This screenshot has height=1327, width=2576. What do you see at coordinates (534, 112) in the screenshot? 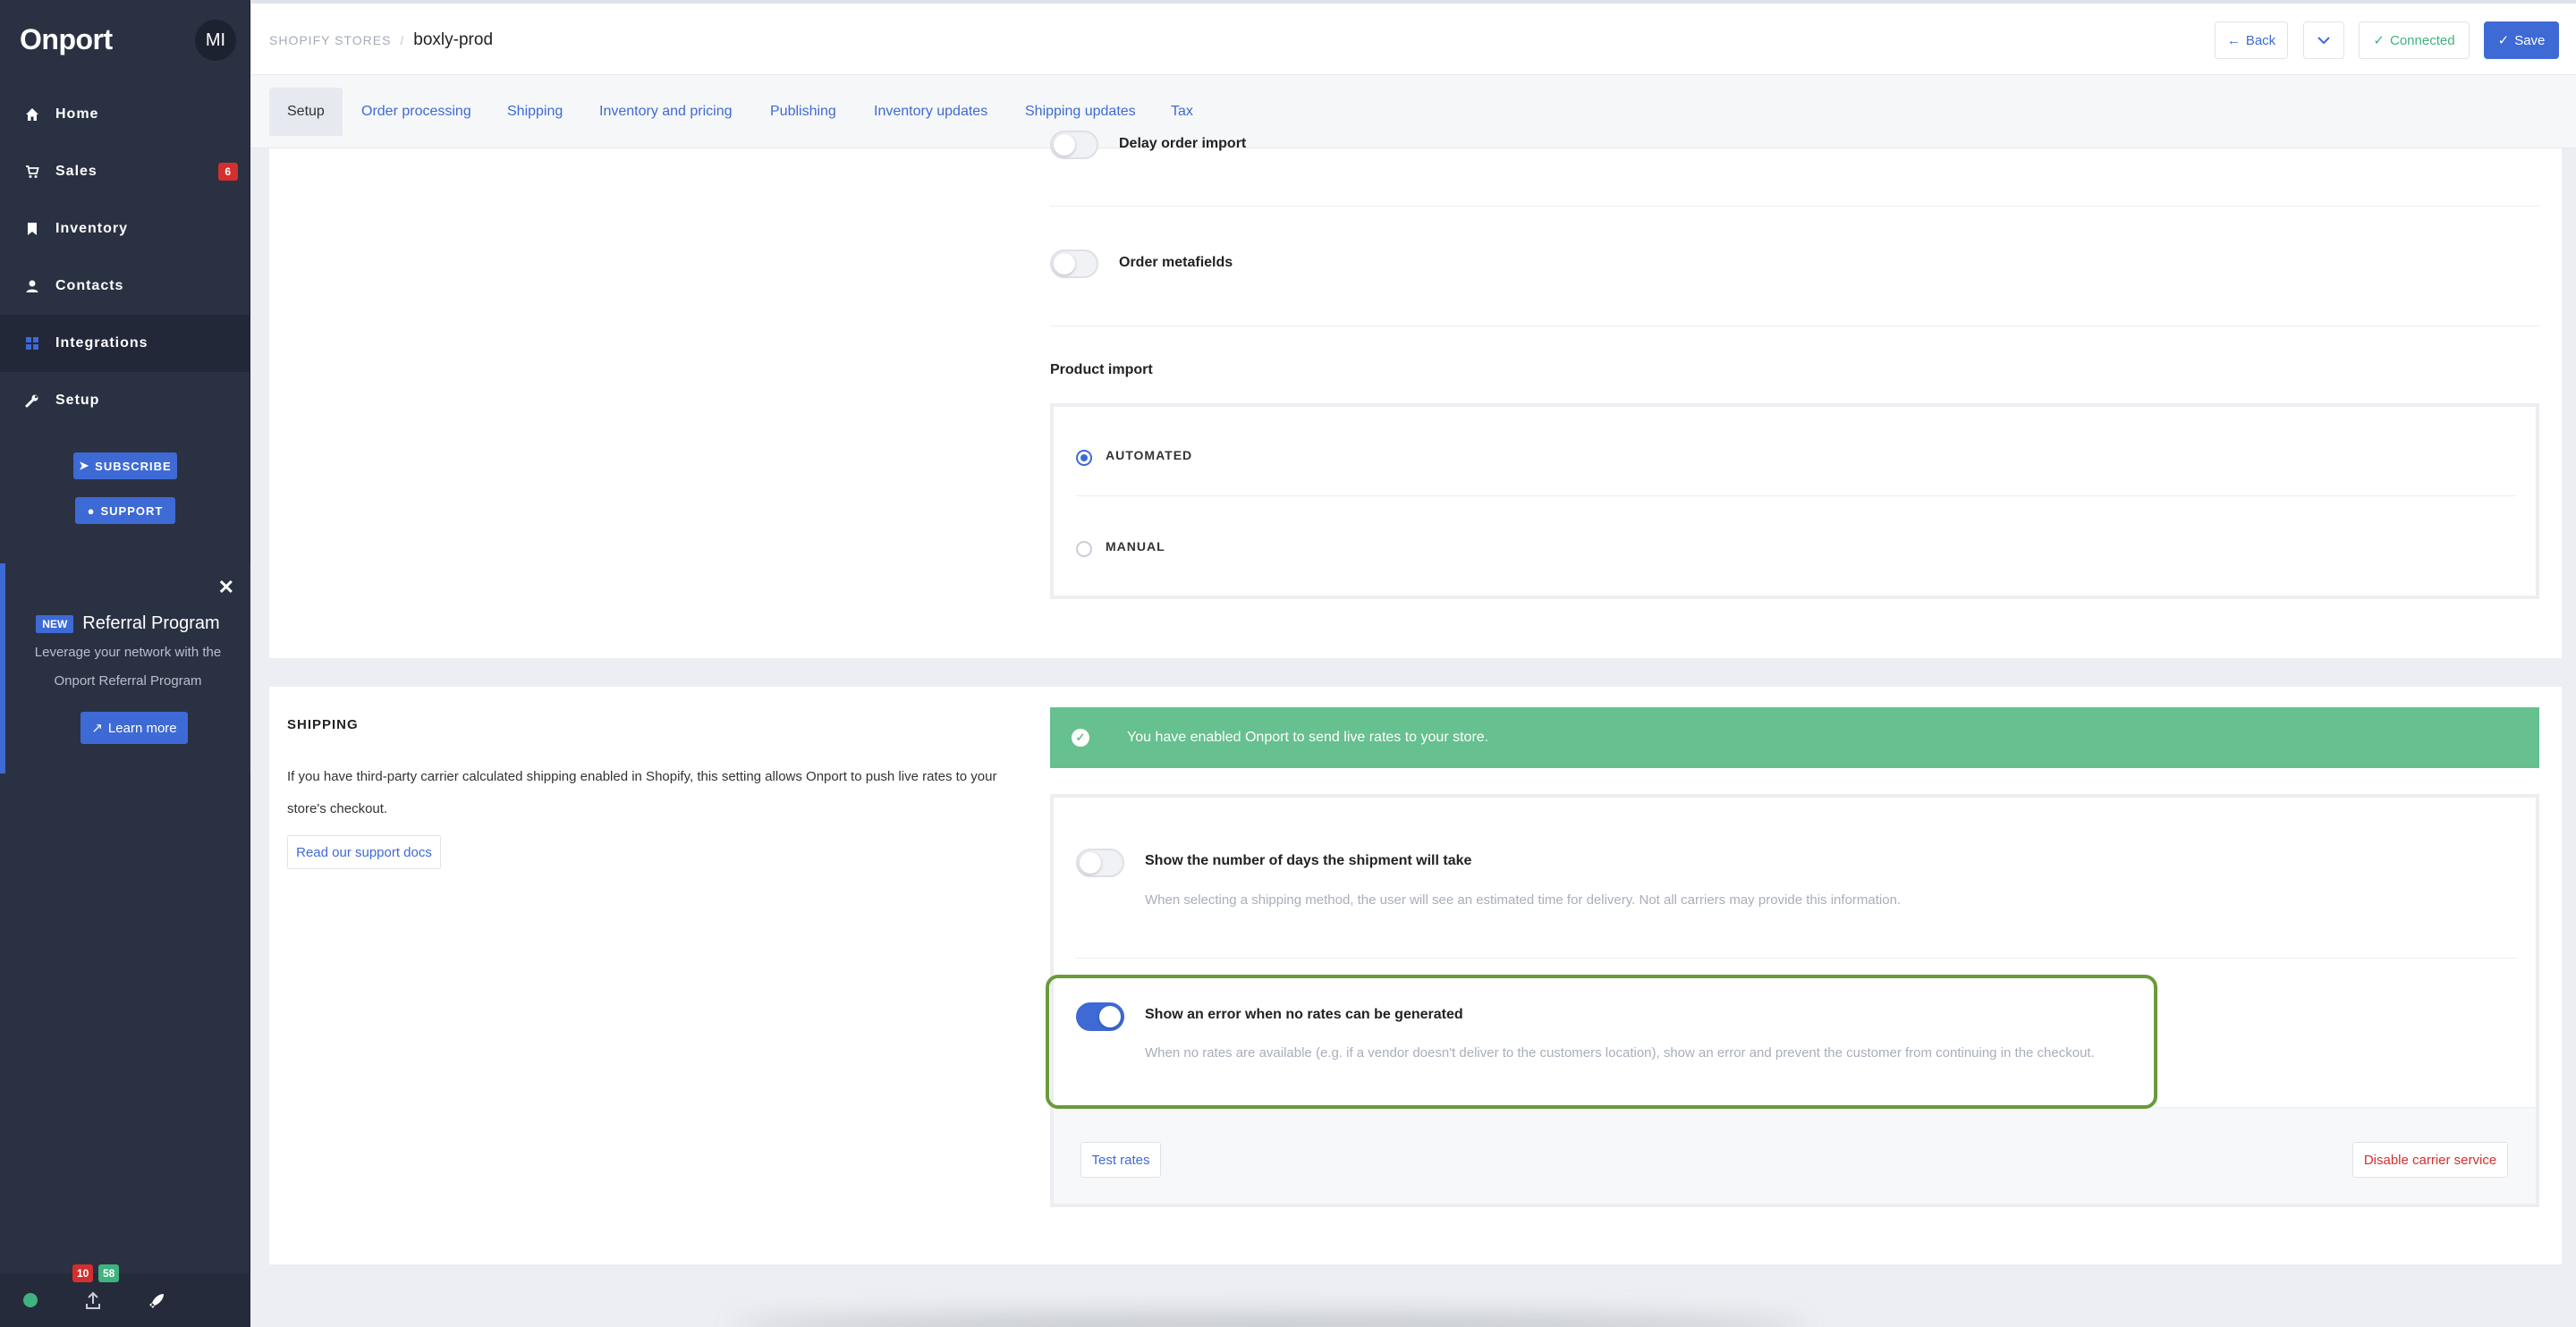
I see `tab-shipping: Shipping` at bounding box center [534, 112].